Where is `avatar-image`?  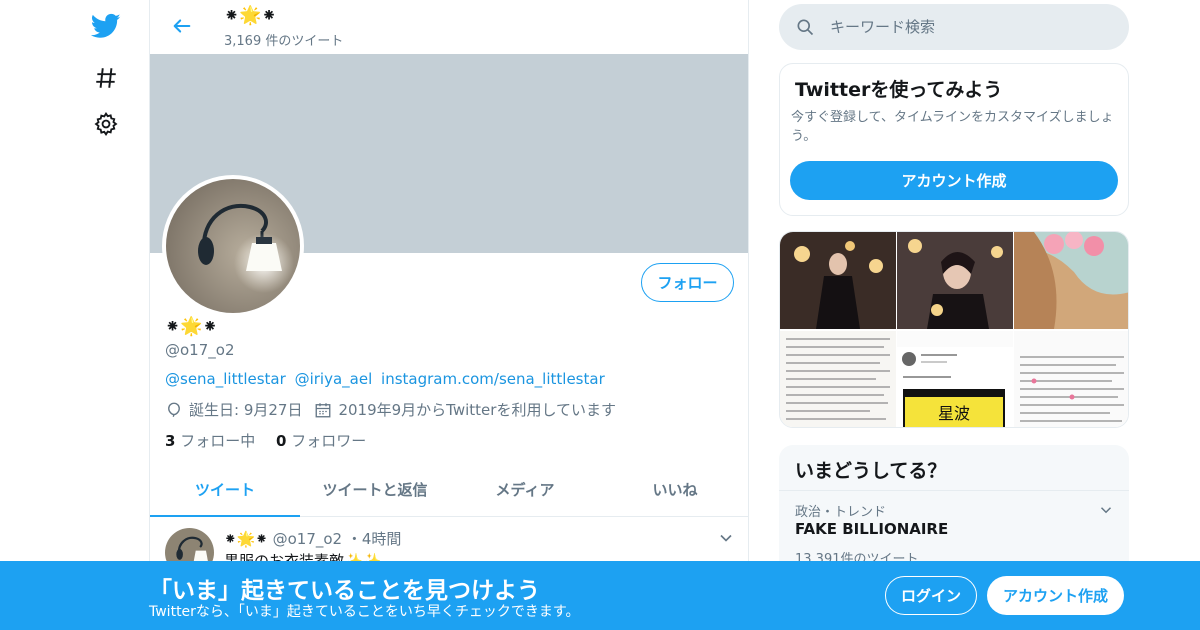 avatar-image is located at coordinates (233, 246).